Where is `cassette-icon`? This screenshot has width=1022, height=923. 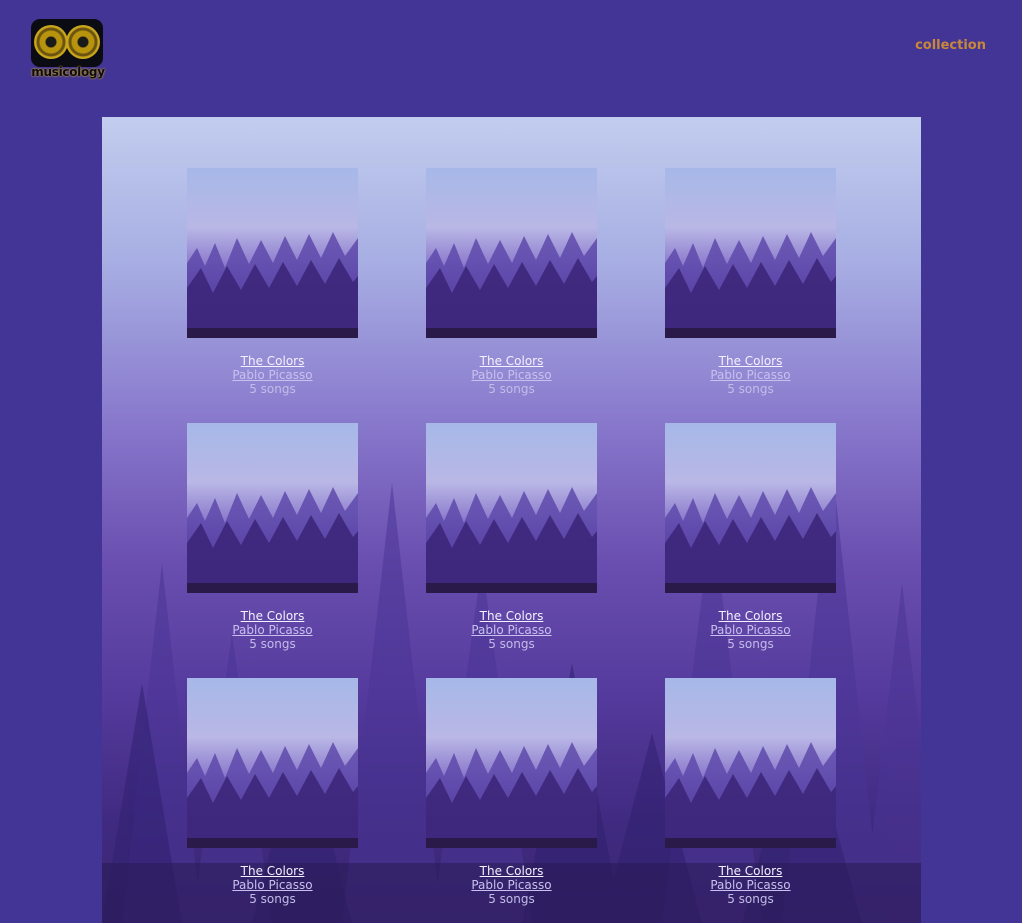 cassette-icon is located at coordinates (67, 43).